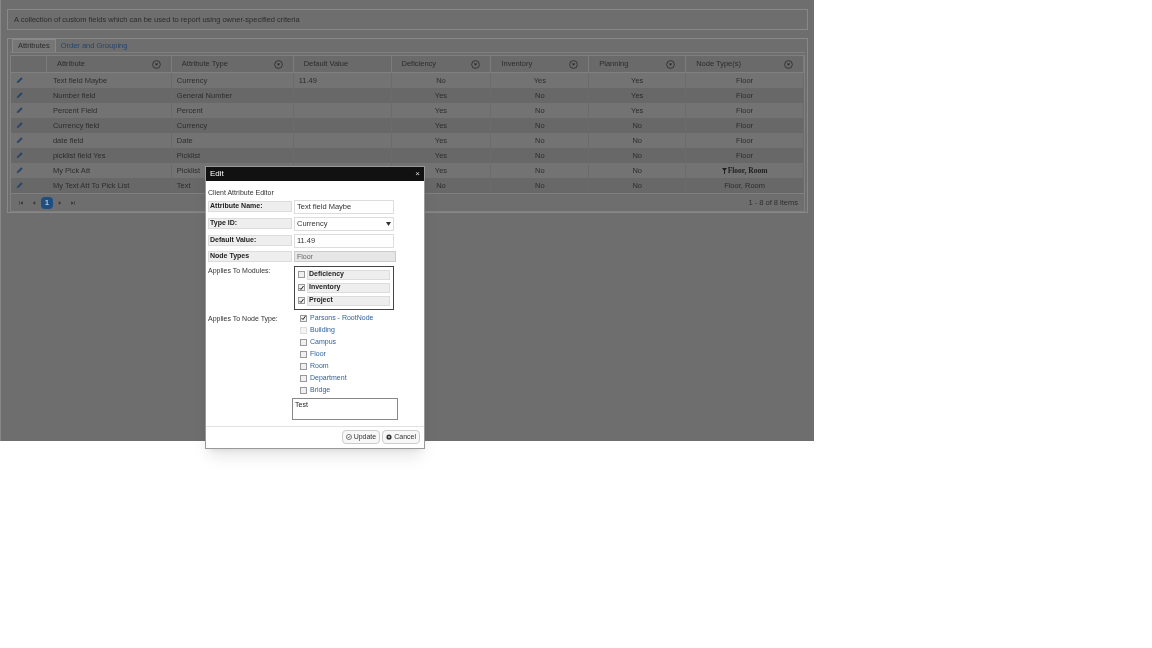 The image size is (1152, 648). What do you see at coordinates (388, 223) in the screenshot?
I see `dropdown-caret-icon` at bounding box center [388, 223].